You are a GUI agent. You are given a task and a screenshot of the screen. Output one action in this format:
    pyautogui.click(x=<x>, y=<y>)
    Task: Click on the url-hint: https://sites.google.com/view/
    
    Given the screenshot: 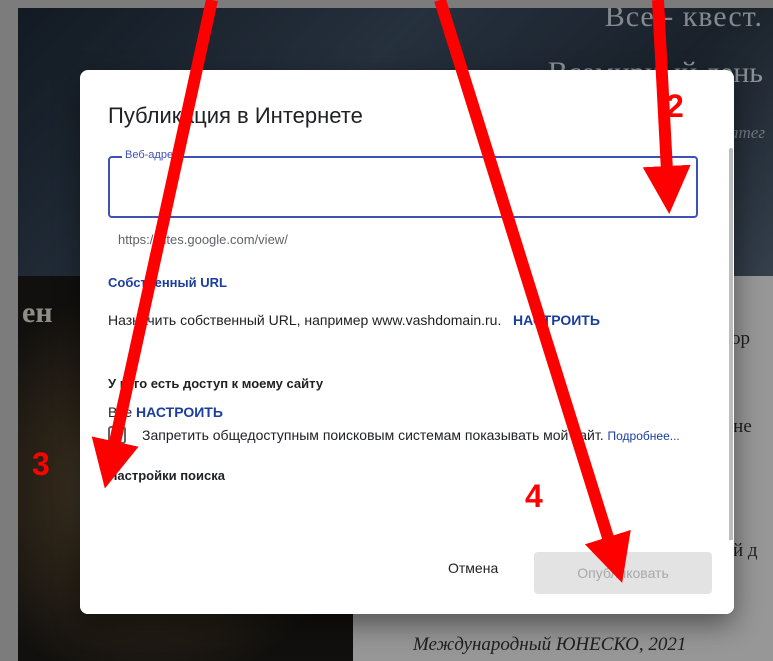 What is the action you would take?
    pyautogui.click(x=203, y=239)
    